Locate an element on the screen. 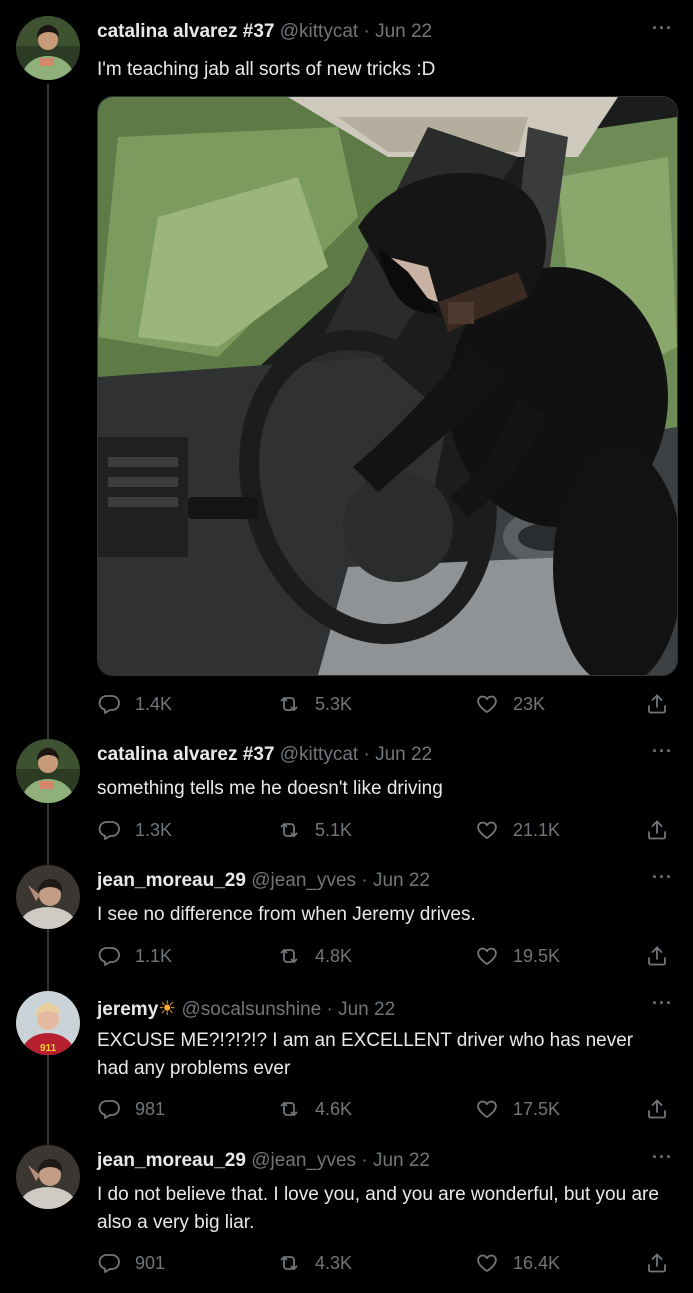 The height and width of the screenshot is (1293, 693). like-button: 17.5K is located at coordinates (517, 1109).